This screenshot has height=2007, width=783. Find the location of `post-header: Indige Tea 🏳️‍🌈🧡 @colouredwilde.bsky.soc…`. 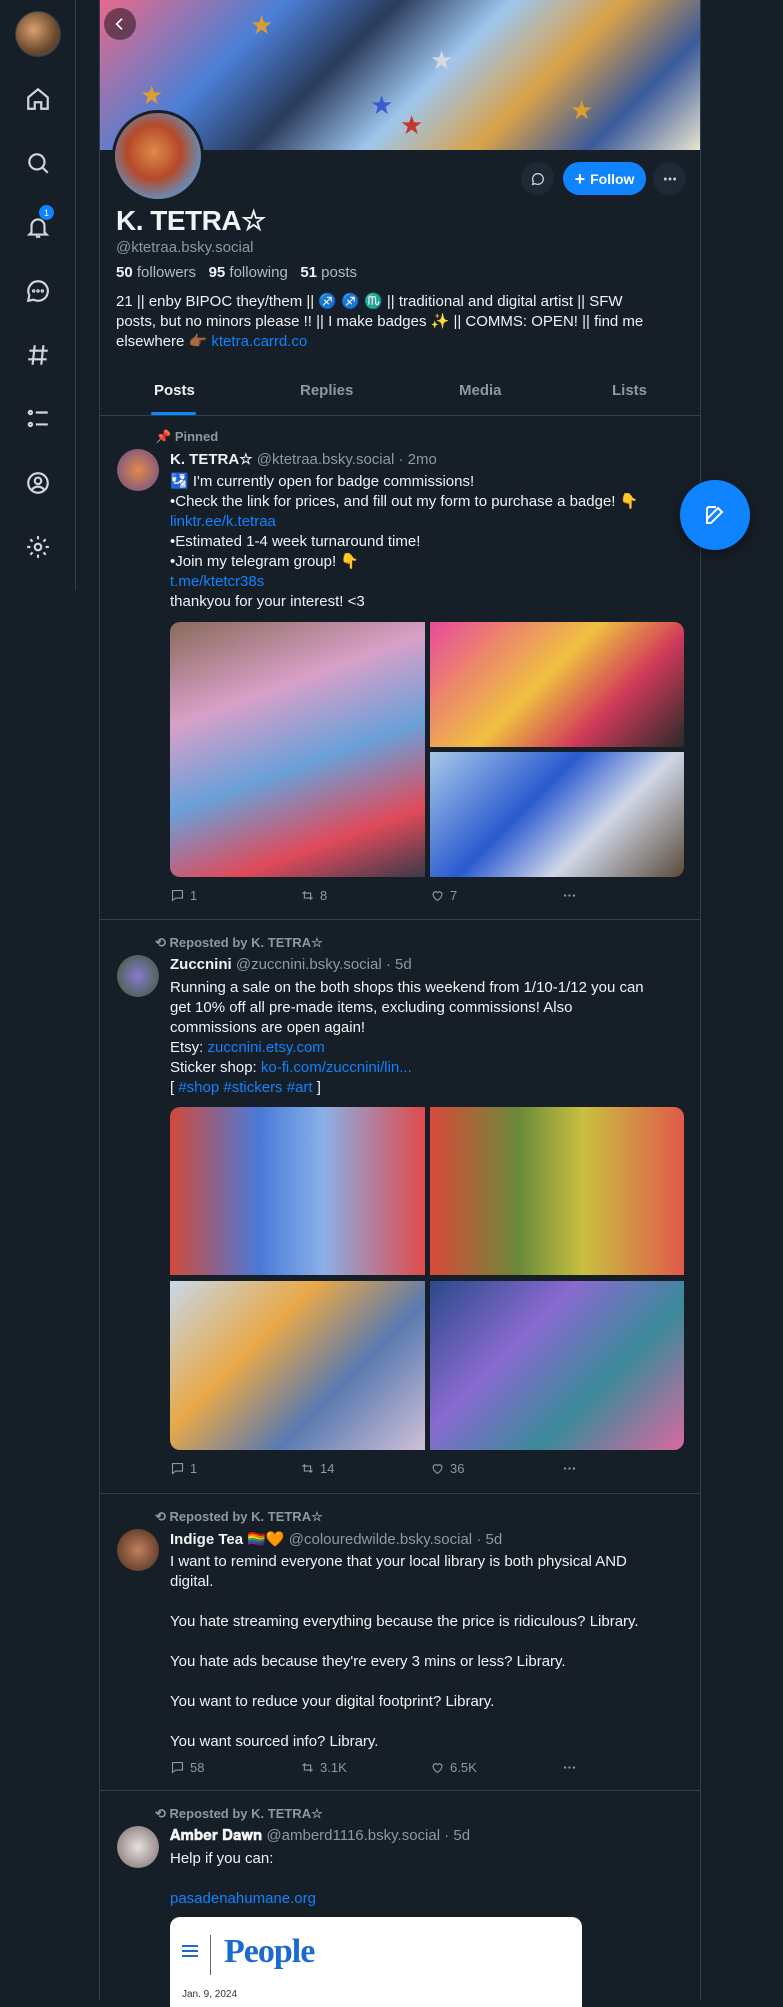

post-header: Indige Tea 🏳️‍🌈🧡 @colouredwilde.bsky.soc… is located at coordinates (336, 1539).